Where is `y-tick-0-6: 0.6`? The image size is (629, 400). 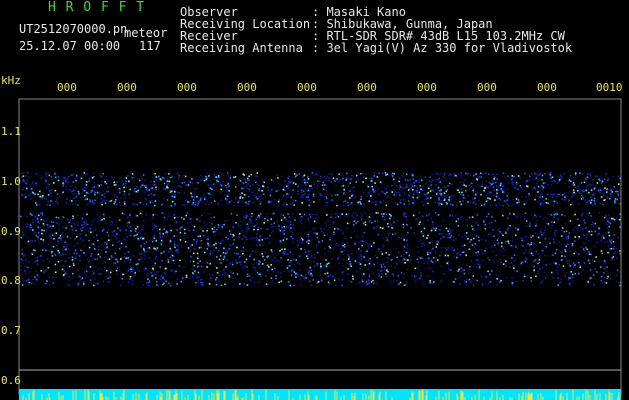
y-tick-0-6: 0.6 is located at coordinates (11, 380).